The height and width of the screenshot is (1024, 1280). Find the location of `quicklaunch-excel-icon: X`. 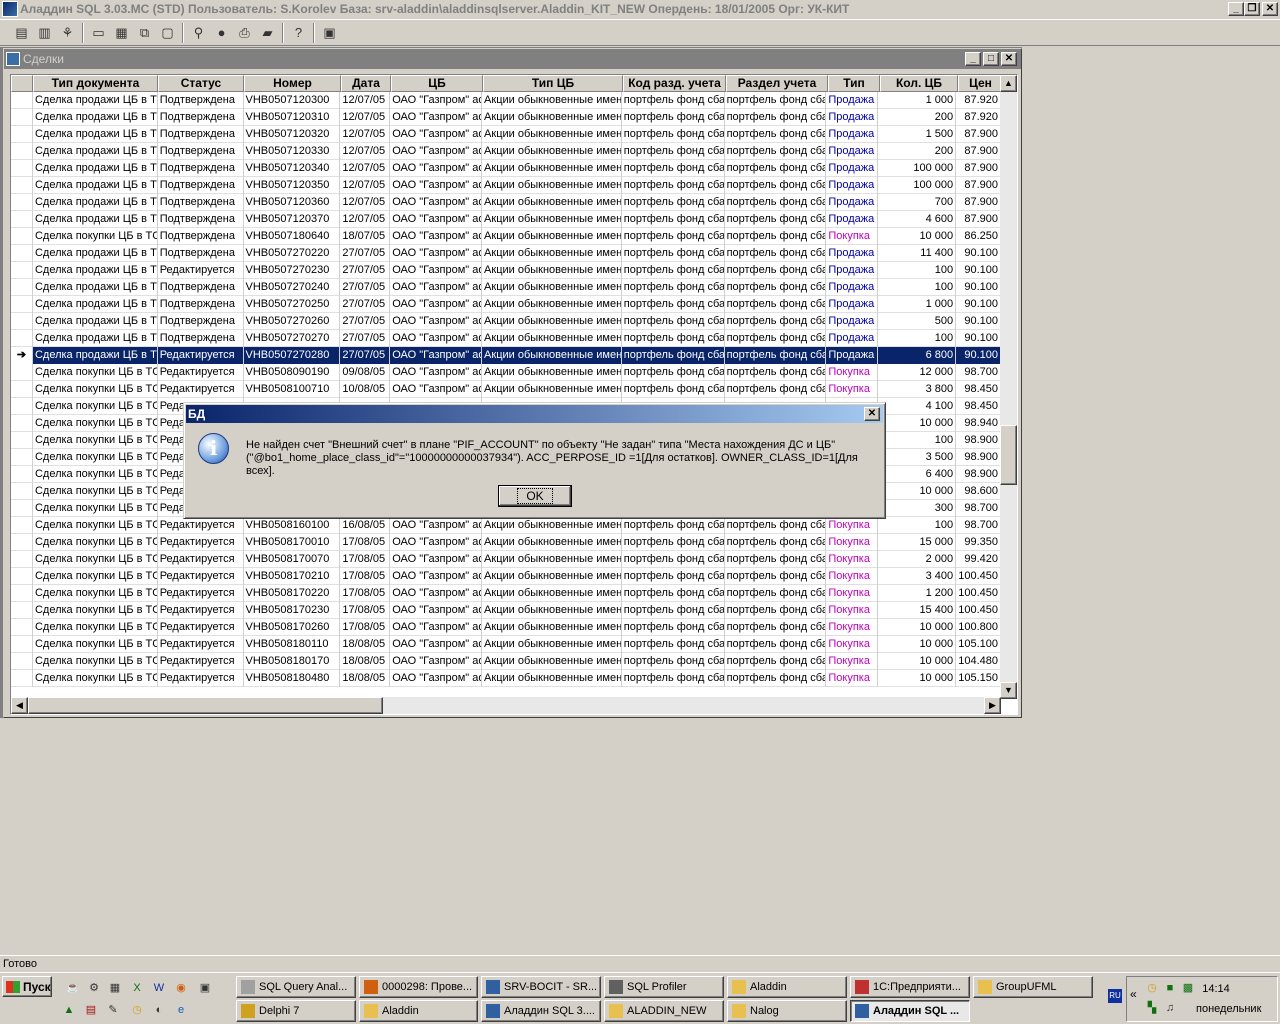

quicklaunch-excel-icon: X is located at coordinates (137, 988).